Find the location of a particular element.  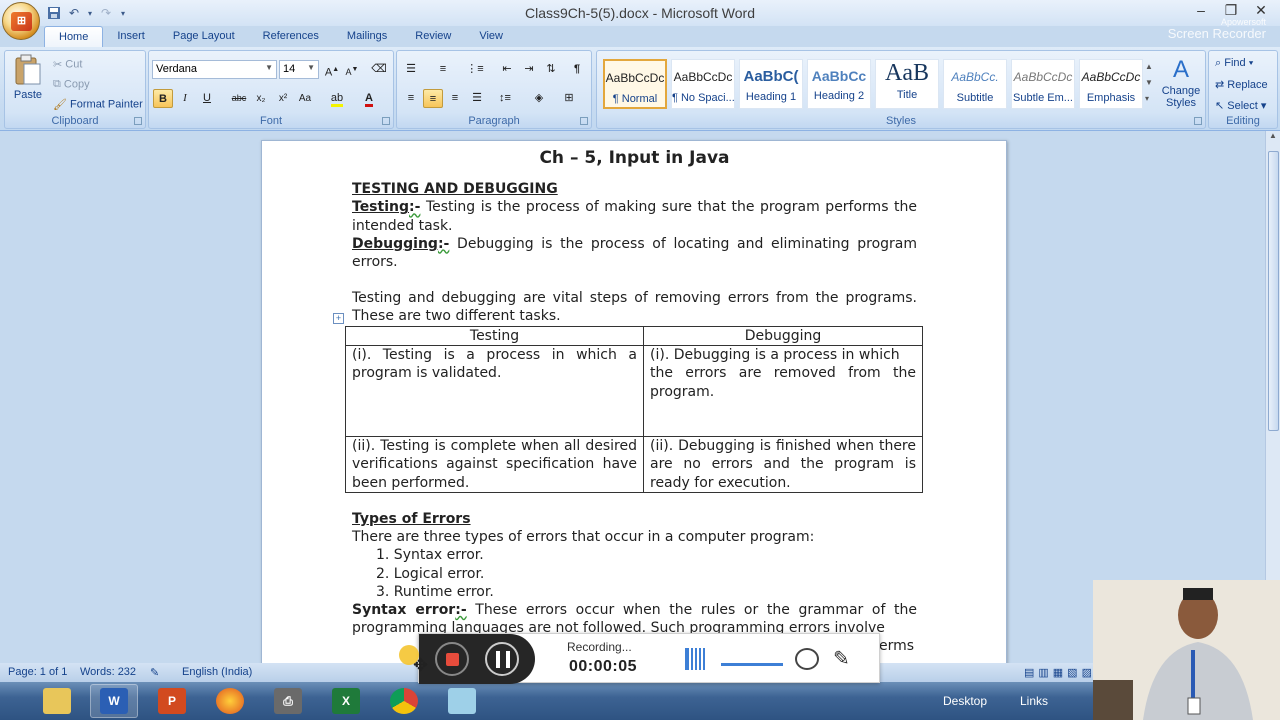

explorer-taskbar-button is located at coordinates (57, 701).